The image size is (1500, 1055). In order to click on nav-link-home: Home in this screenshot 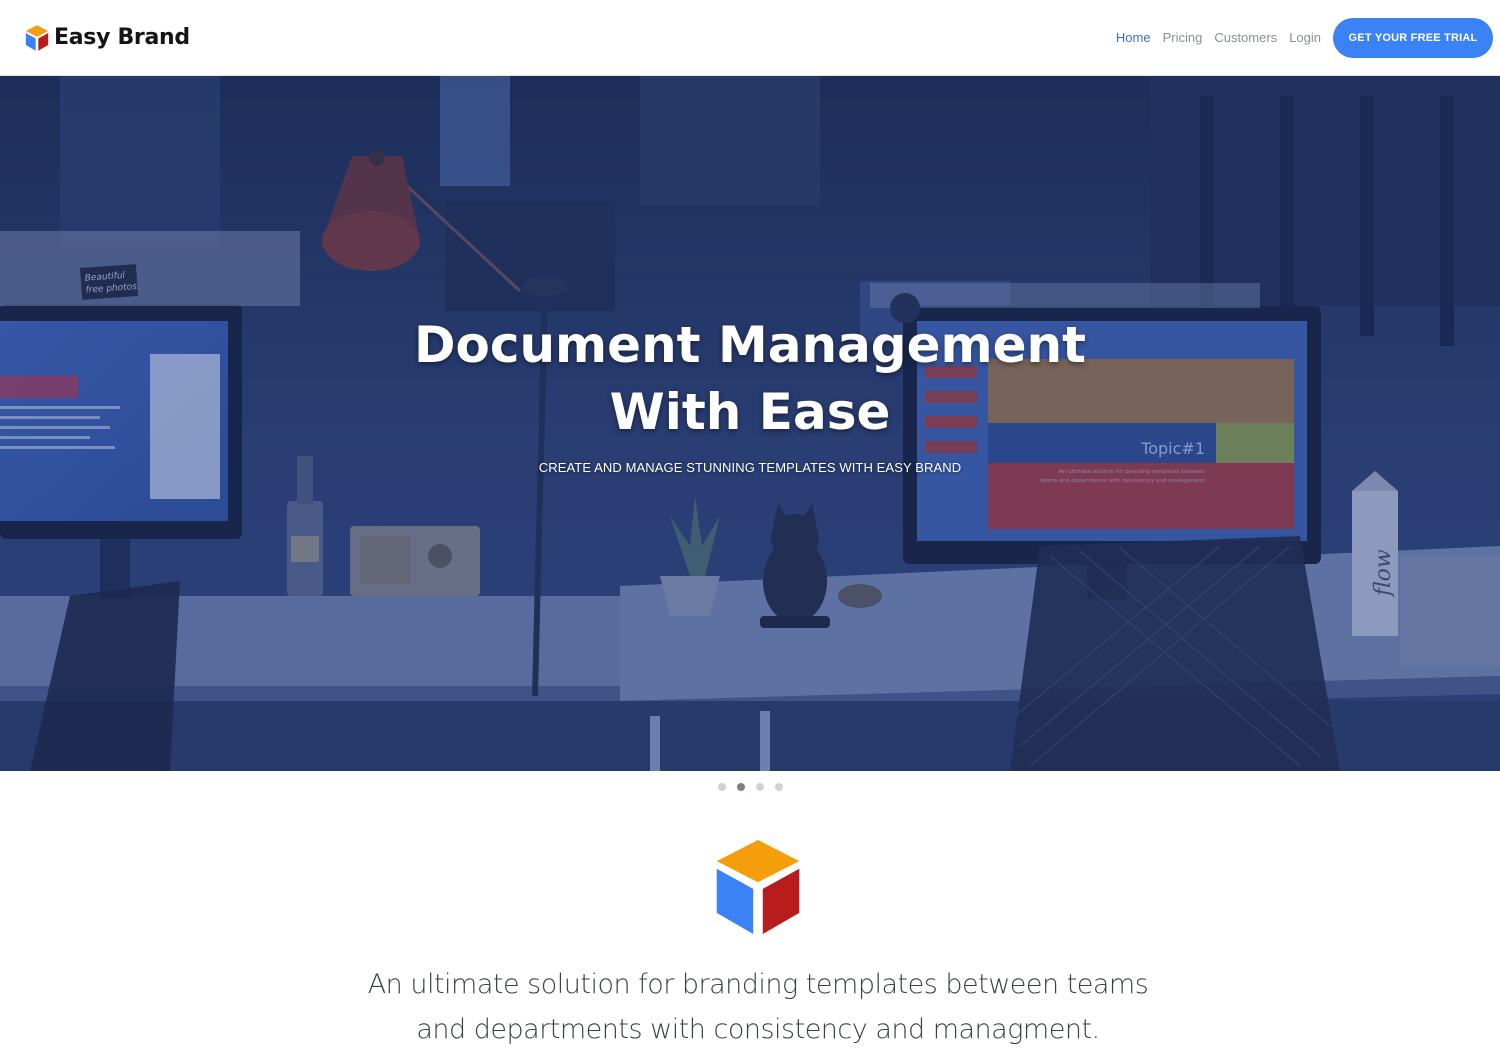, I will do `click(1133, 37)`.